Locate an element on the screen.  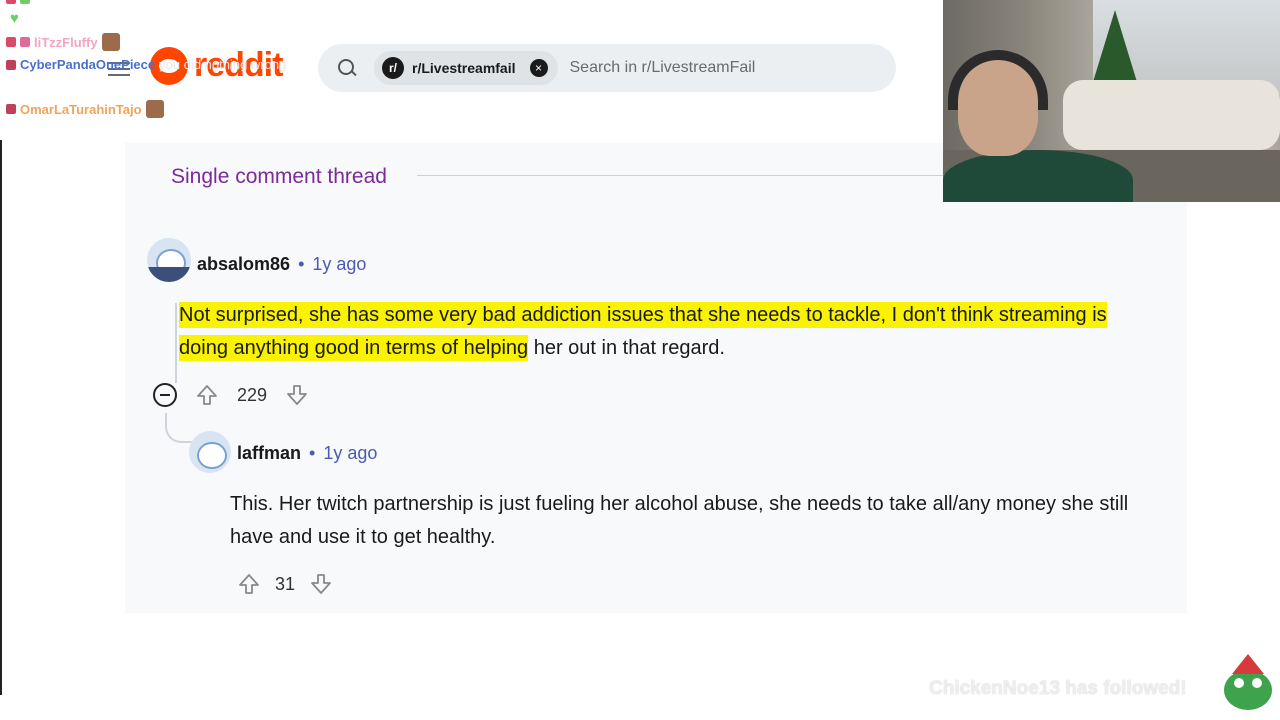
heart-emote-icon: ♥ is located at coordinates (14, 18).